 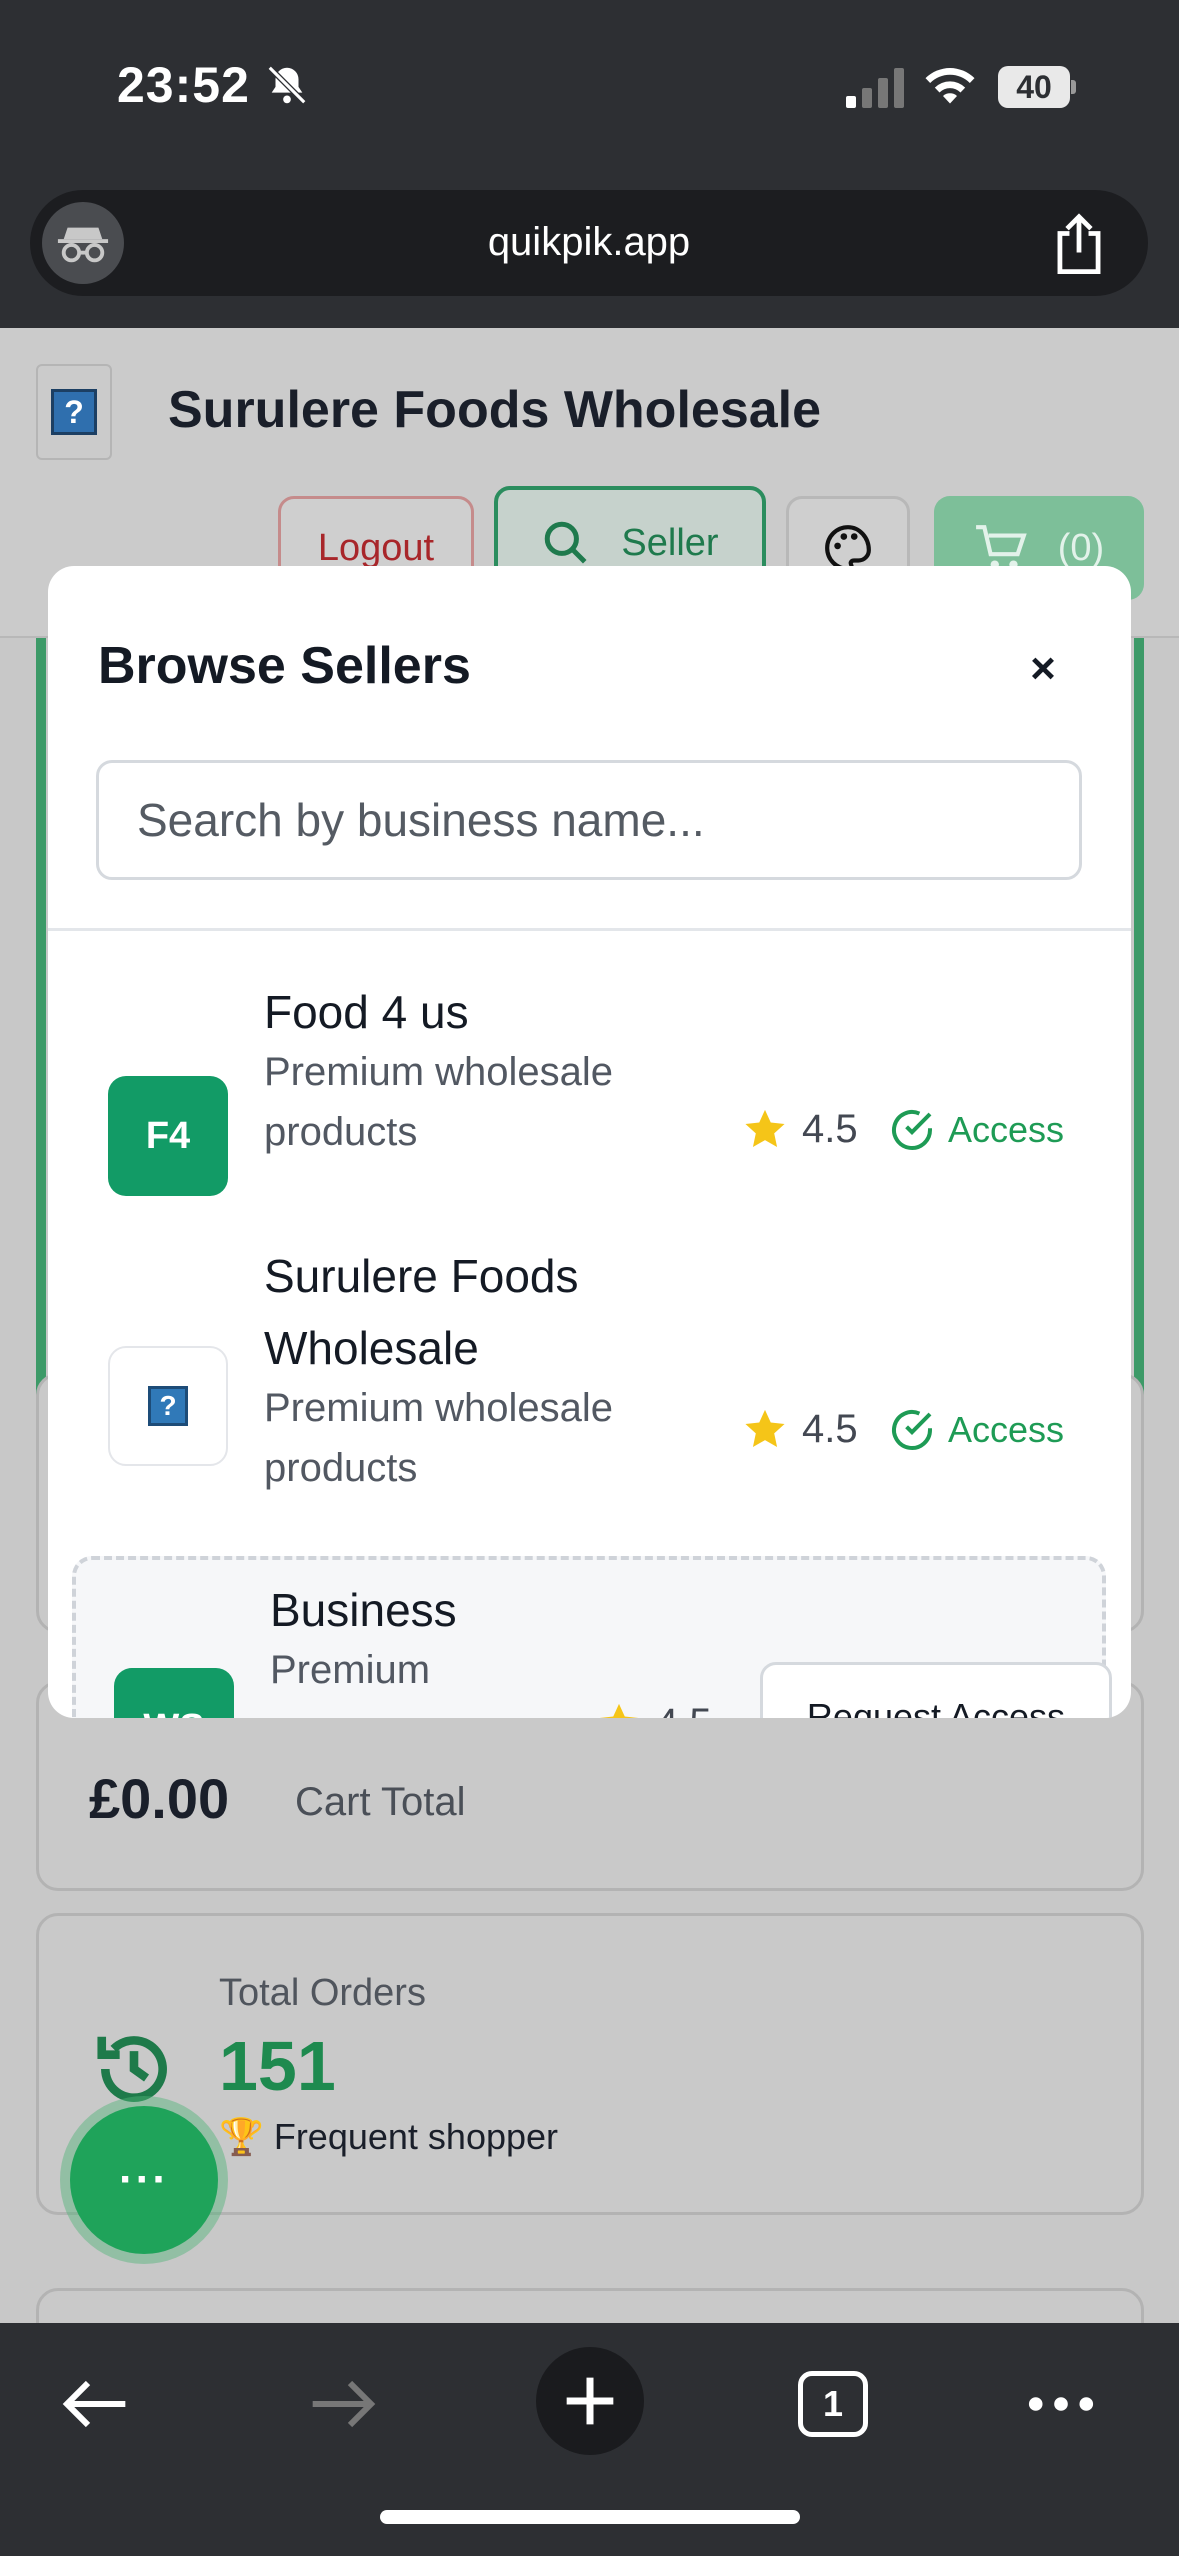 I want to click on business-search-input, so click(x=589, y=820).